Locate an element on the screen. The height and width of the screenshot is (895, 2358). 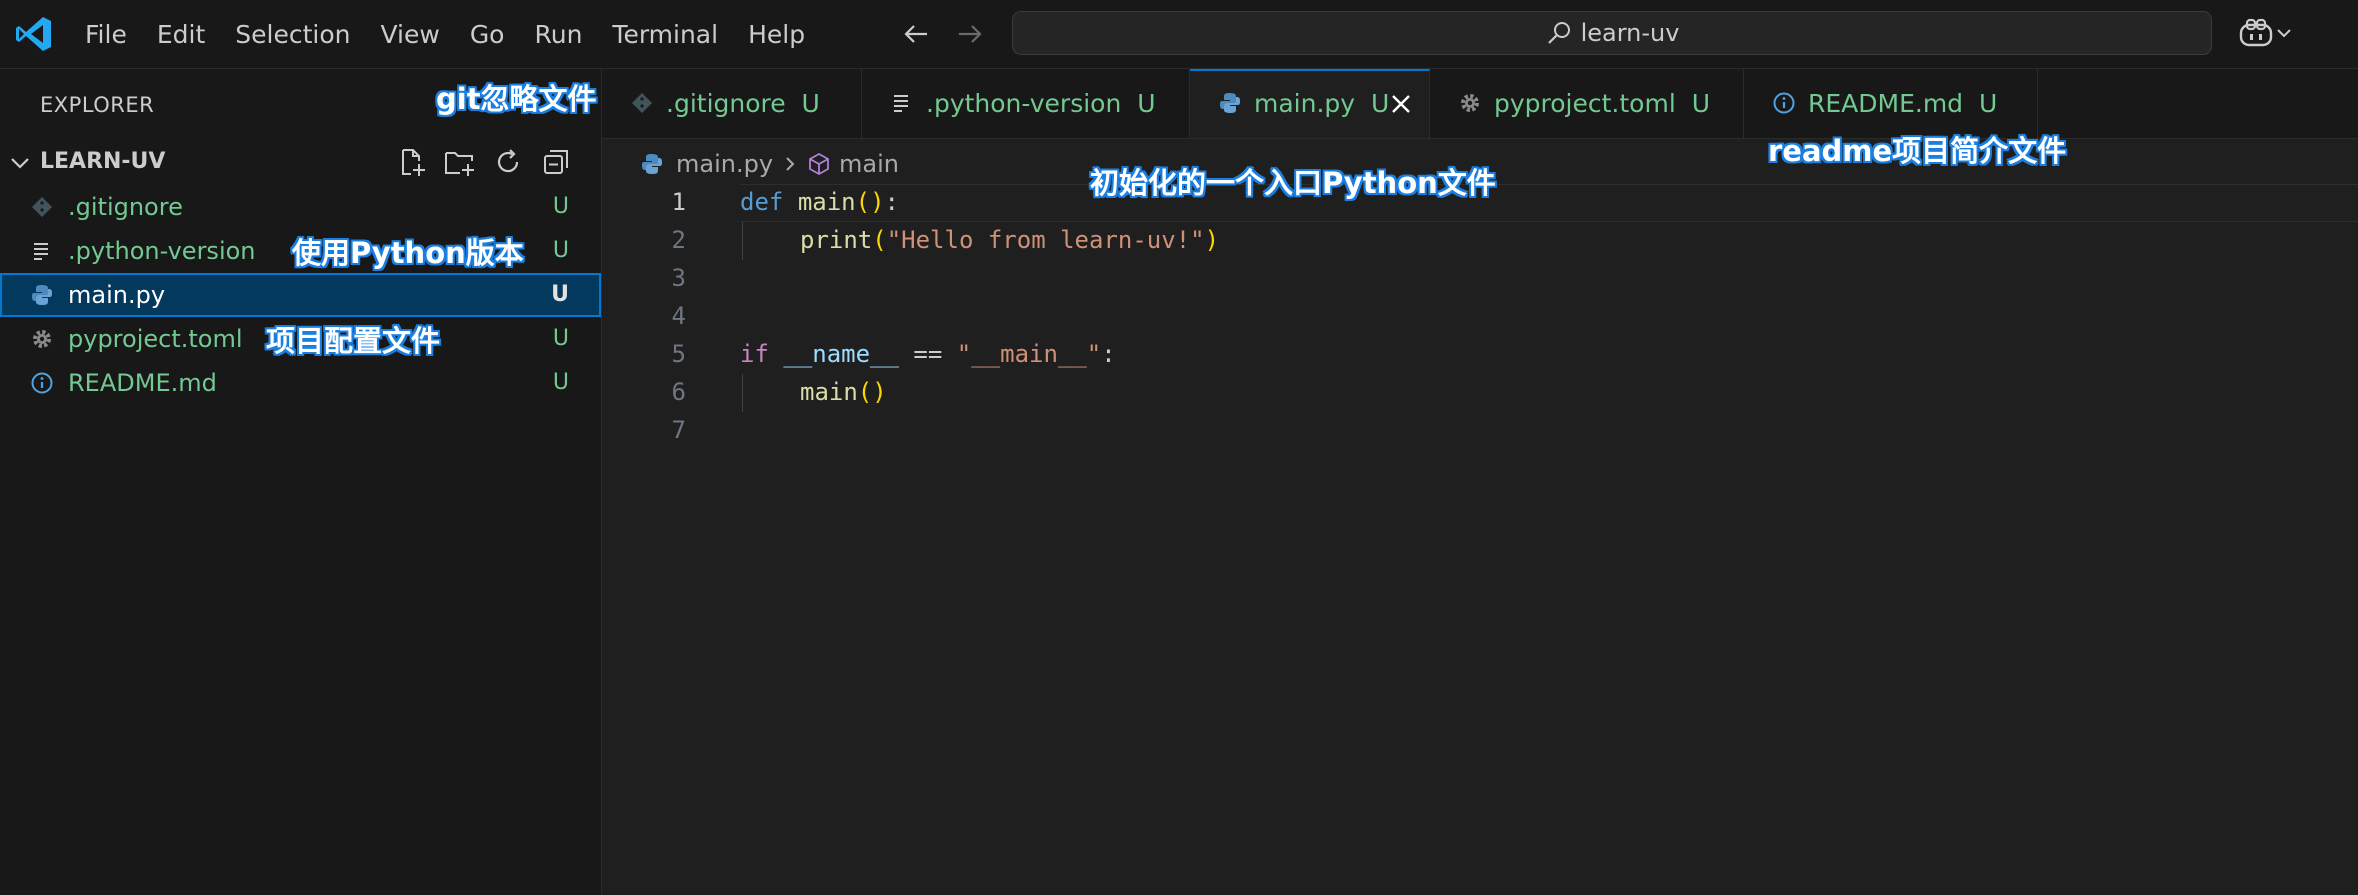
file-name: README.md is located at coordinates (142, 383).